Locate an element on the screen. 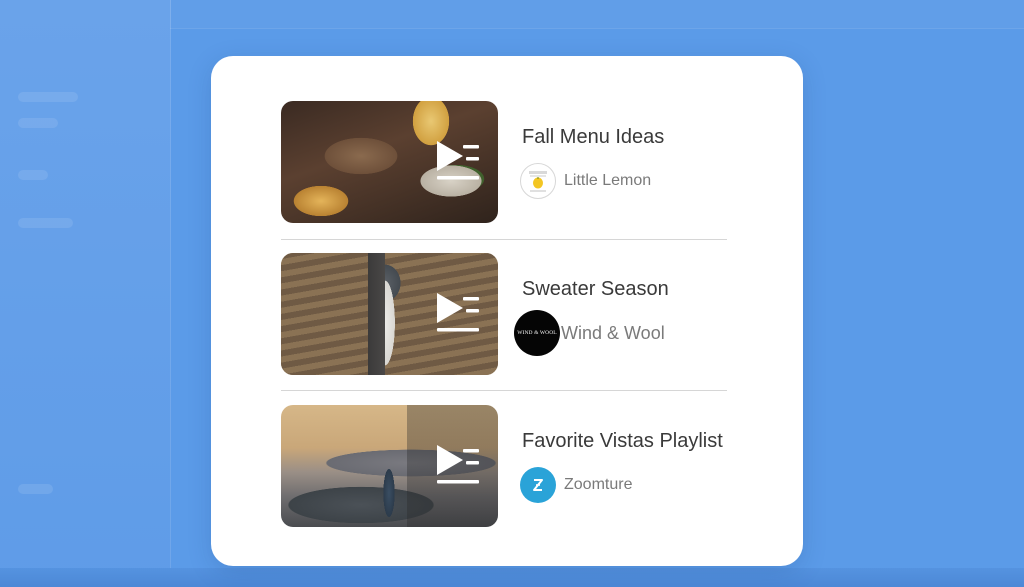  playlist-item-favorite-vistas: Favorite Vistas Playlist Zoomture is located at coordinates (504, 466).